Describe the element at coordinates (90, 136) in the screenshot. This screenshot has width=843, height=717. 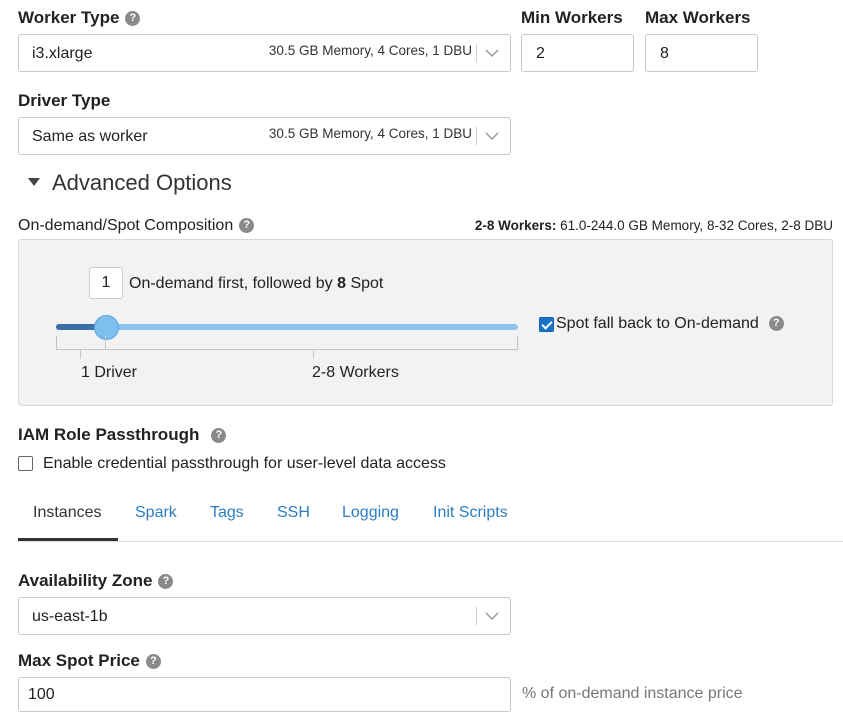
I see `driver-type-value: Same as worker` at that location.